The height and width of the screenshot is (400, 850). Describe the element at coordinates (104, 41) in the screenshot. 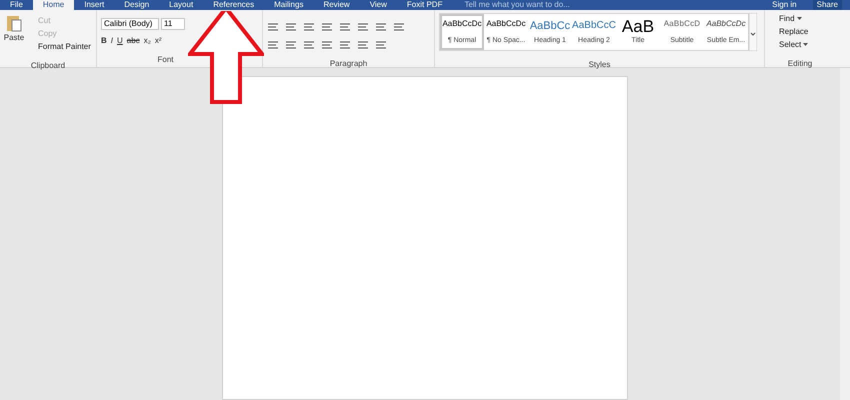

I see `format-button: B` at that location.